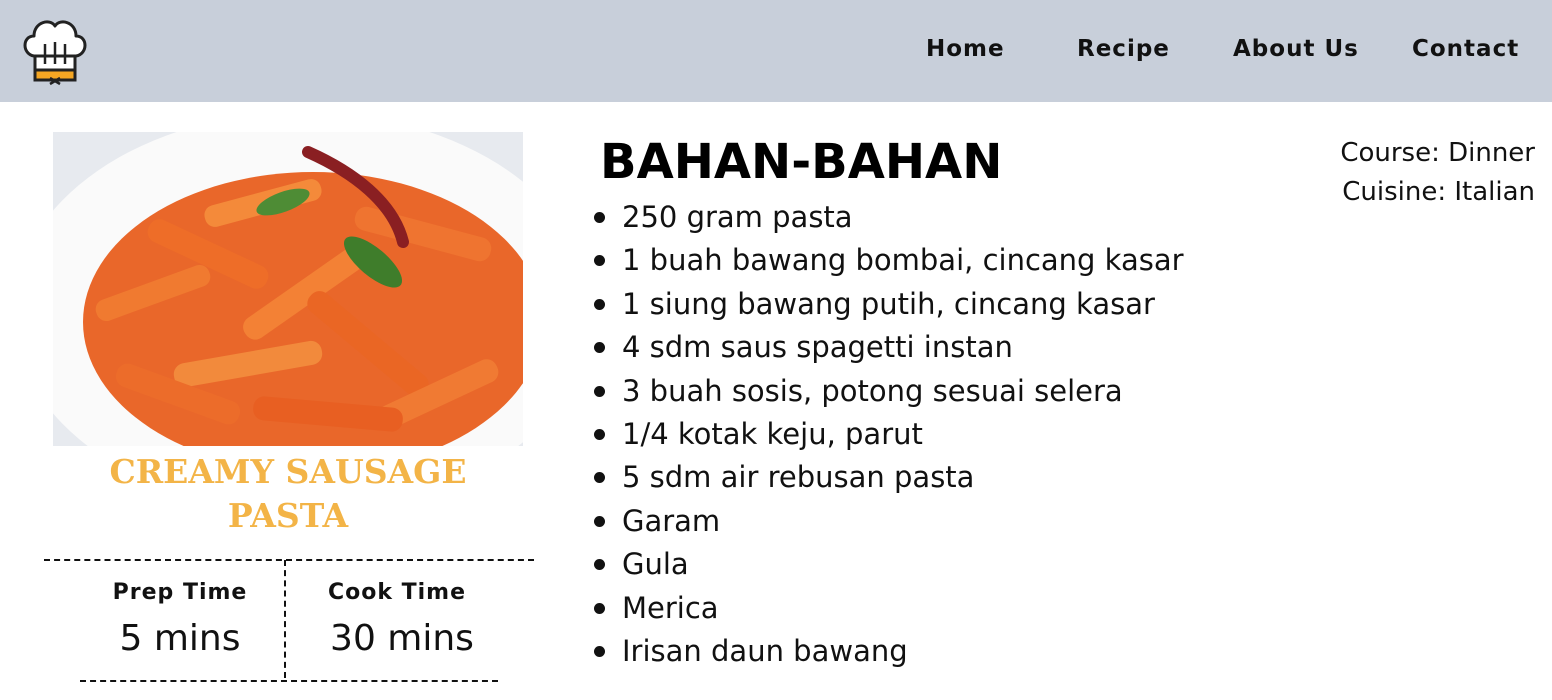 Image resolution: width=1552 pixels, height=700 pixels. Describe the element at coordinates (1123, 49) in the screenshot. I see `nav-recipe: Recipe` at that location.